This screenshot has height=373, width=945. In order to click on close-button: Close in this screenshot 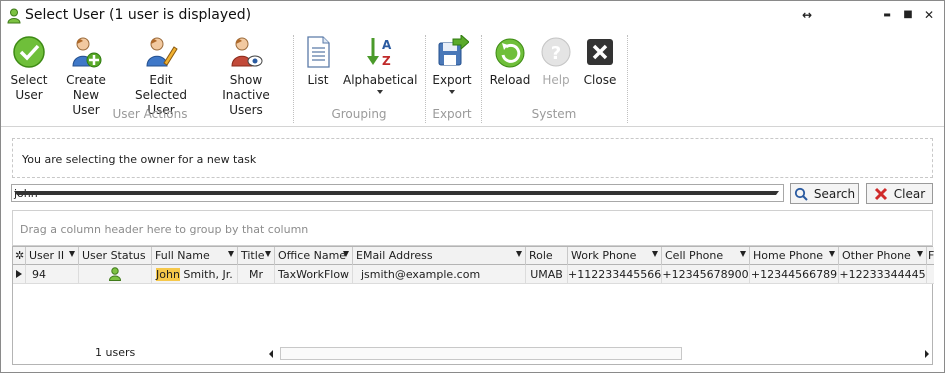, I will do `click(600, 61)`.